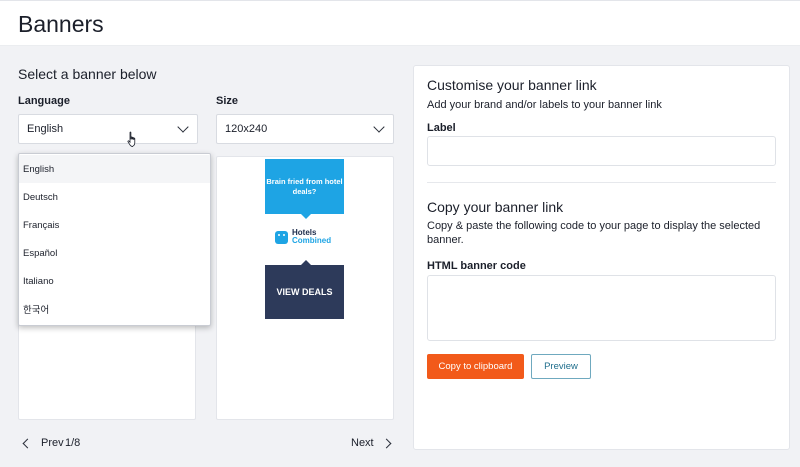  What do you see at coordinates (476, 266) in the screenshot?
I see `code-field-label: HTML banner code` at bounding box center [476, 266].